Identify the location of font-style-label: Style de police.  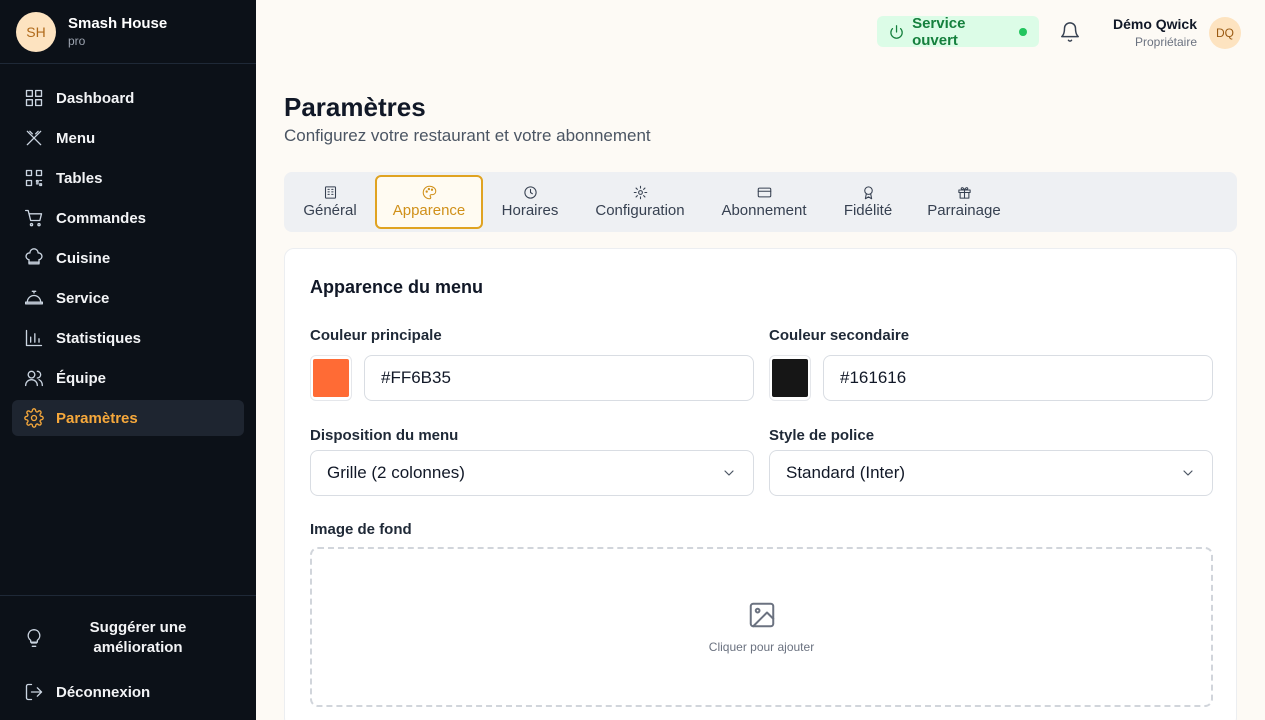
(822, 435).